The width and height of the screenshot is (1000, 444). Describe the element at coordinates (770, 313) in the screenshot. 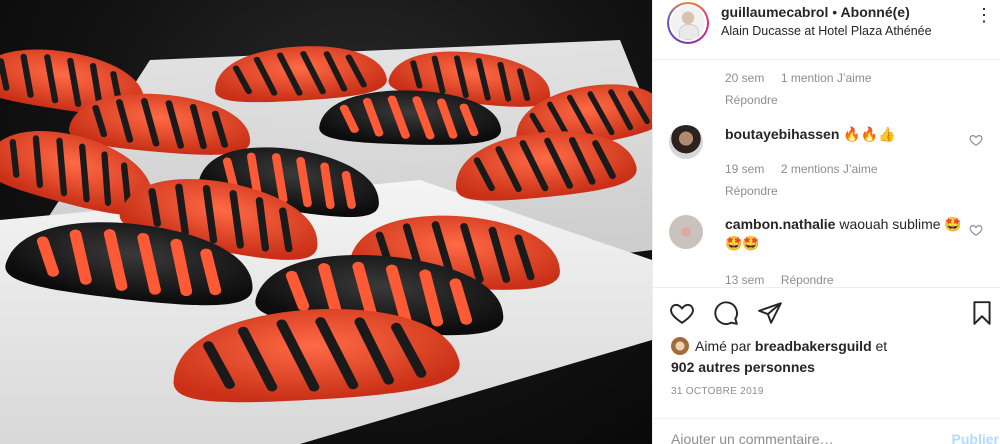

I see `share-paper-plane-icon` at that location.